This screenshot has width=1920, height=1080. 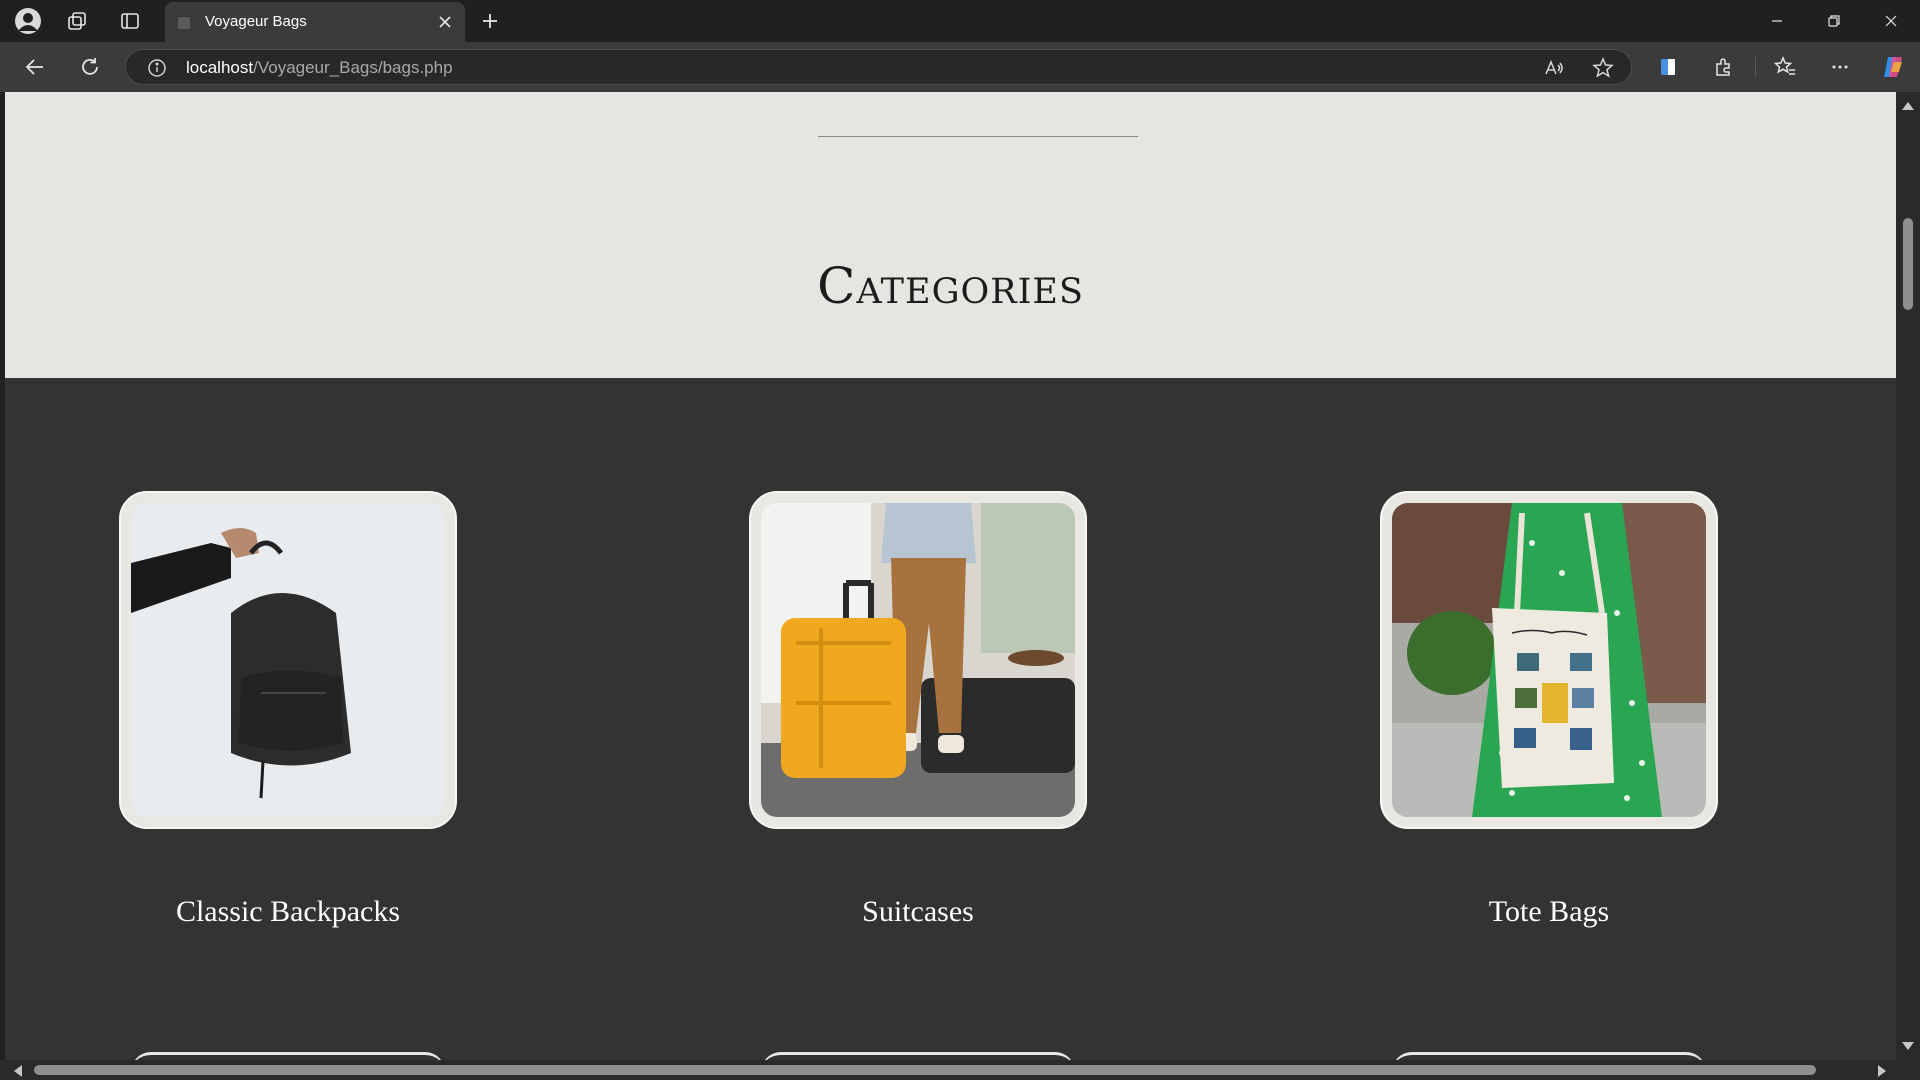 What do you see at coordinates (77, 21) in the screenshot?
I see `collections-icon` at bounding box center [77, 21].